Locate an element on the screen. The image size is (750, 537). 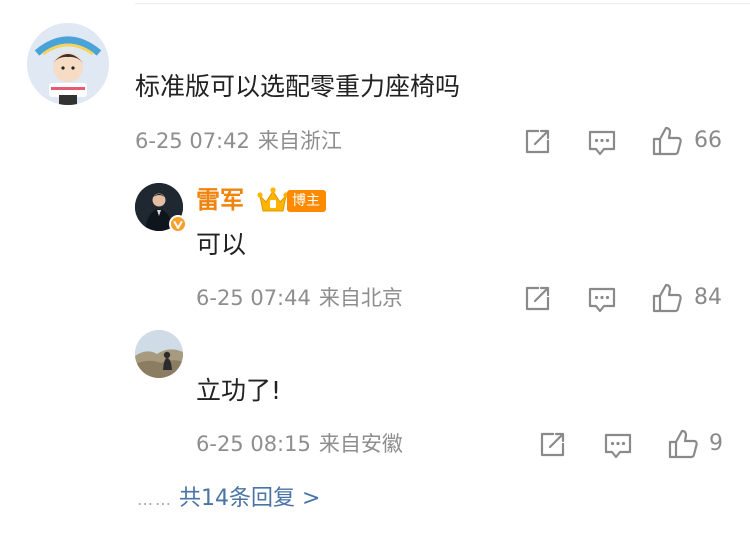
top-divider is located at coordinates (442, 3).